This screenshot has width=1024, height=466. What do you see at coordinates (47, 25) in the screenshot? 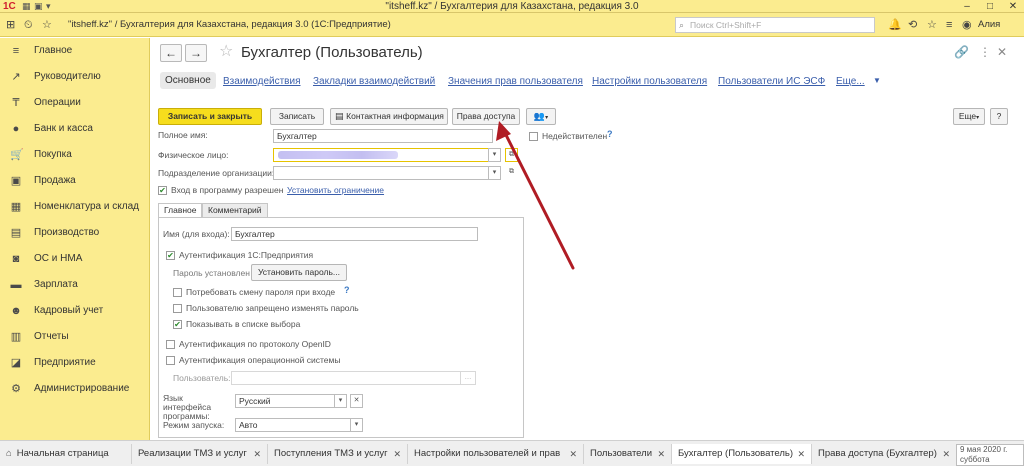
I see `favorites-icon: ☆` at bounding box center [47, 25].